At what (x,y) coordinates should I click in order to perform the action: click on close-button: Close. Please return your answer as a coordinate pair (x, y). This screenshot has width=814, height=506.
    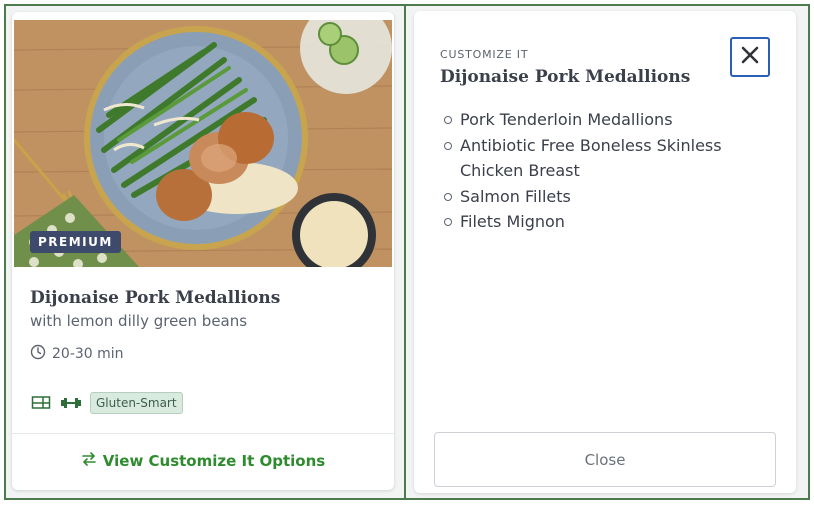
    Looking at the image, I should click on (605, 459).